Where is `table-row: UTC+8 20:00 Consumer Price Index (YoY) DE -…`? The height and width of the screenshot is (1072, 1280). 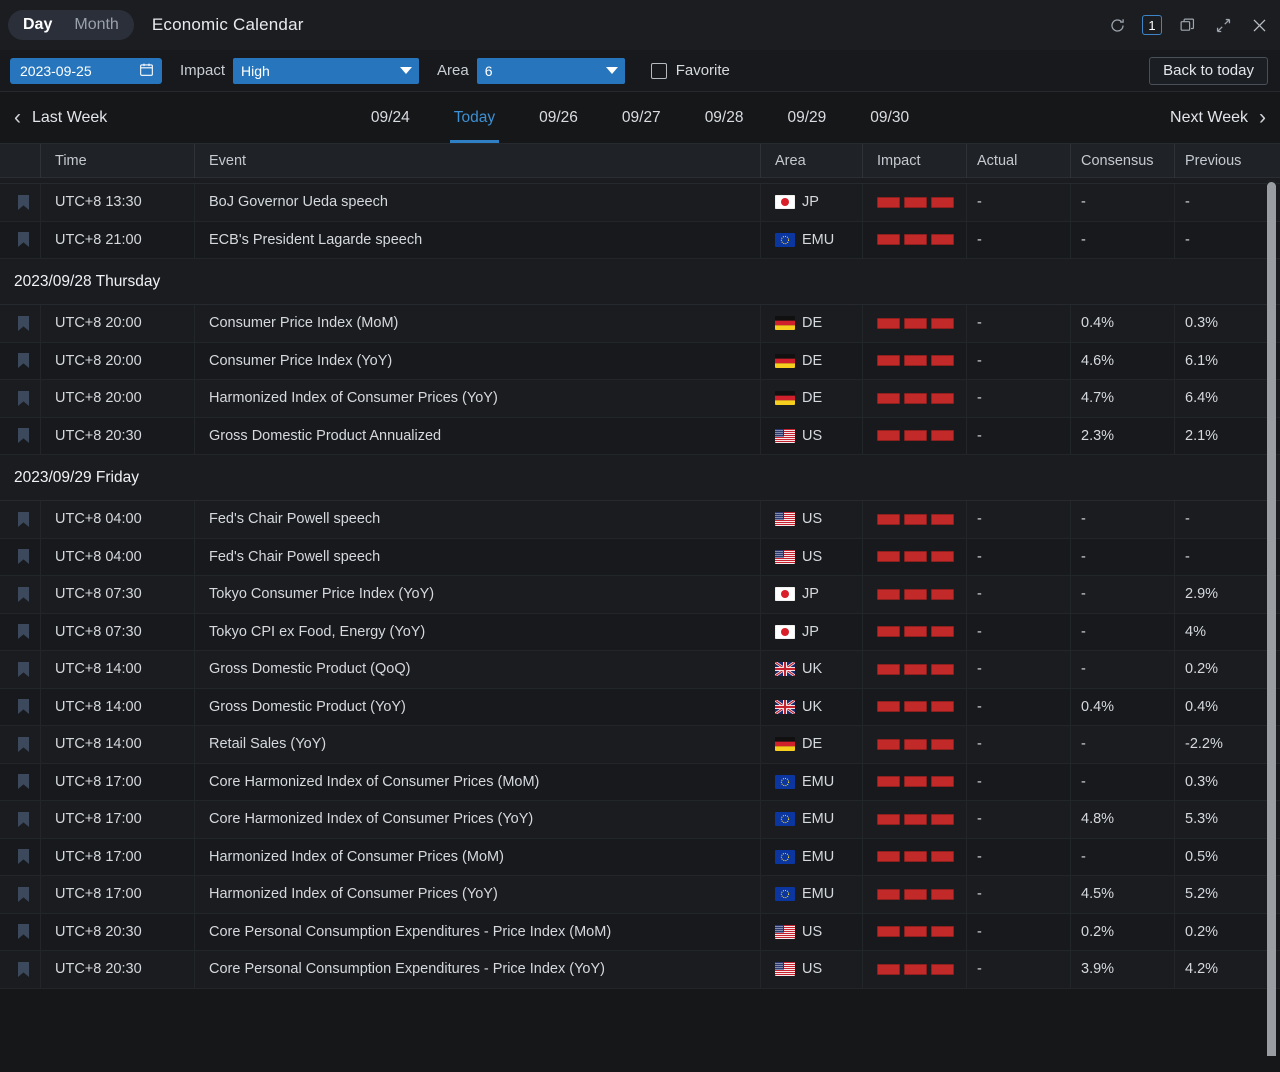
table-row: UTC+8 20:00 Consumer Price Index (YoY) DE -… is located at coordinates (640, 361).